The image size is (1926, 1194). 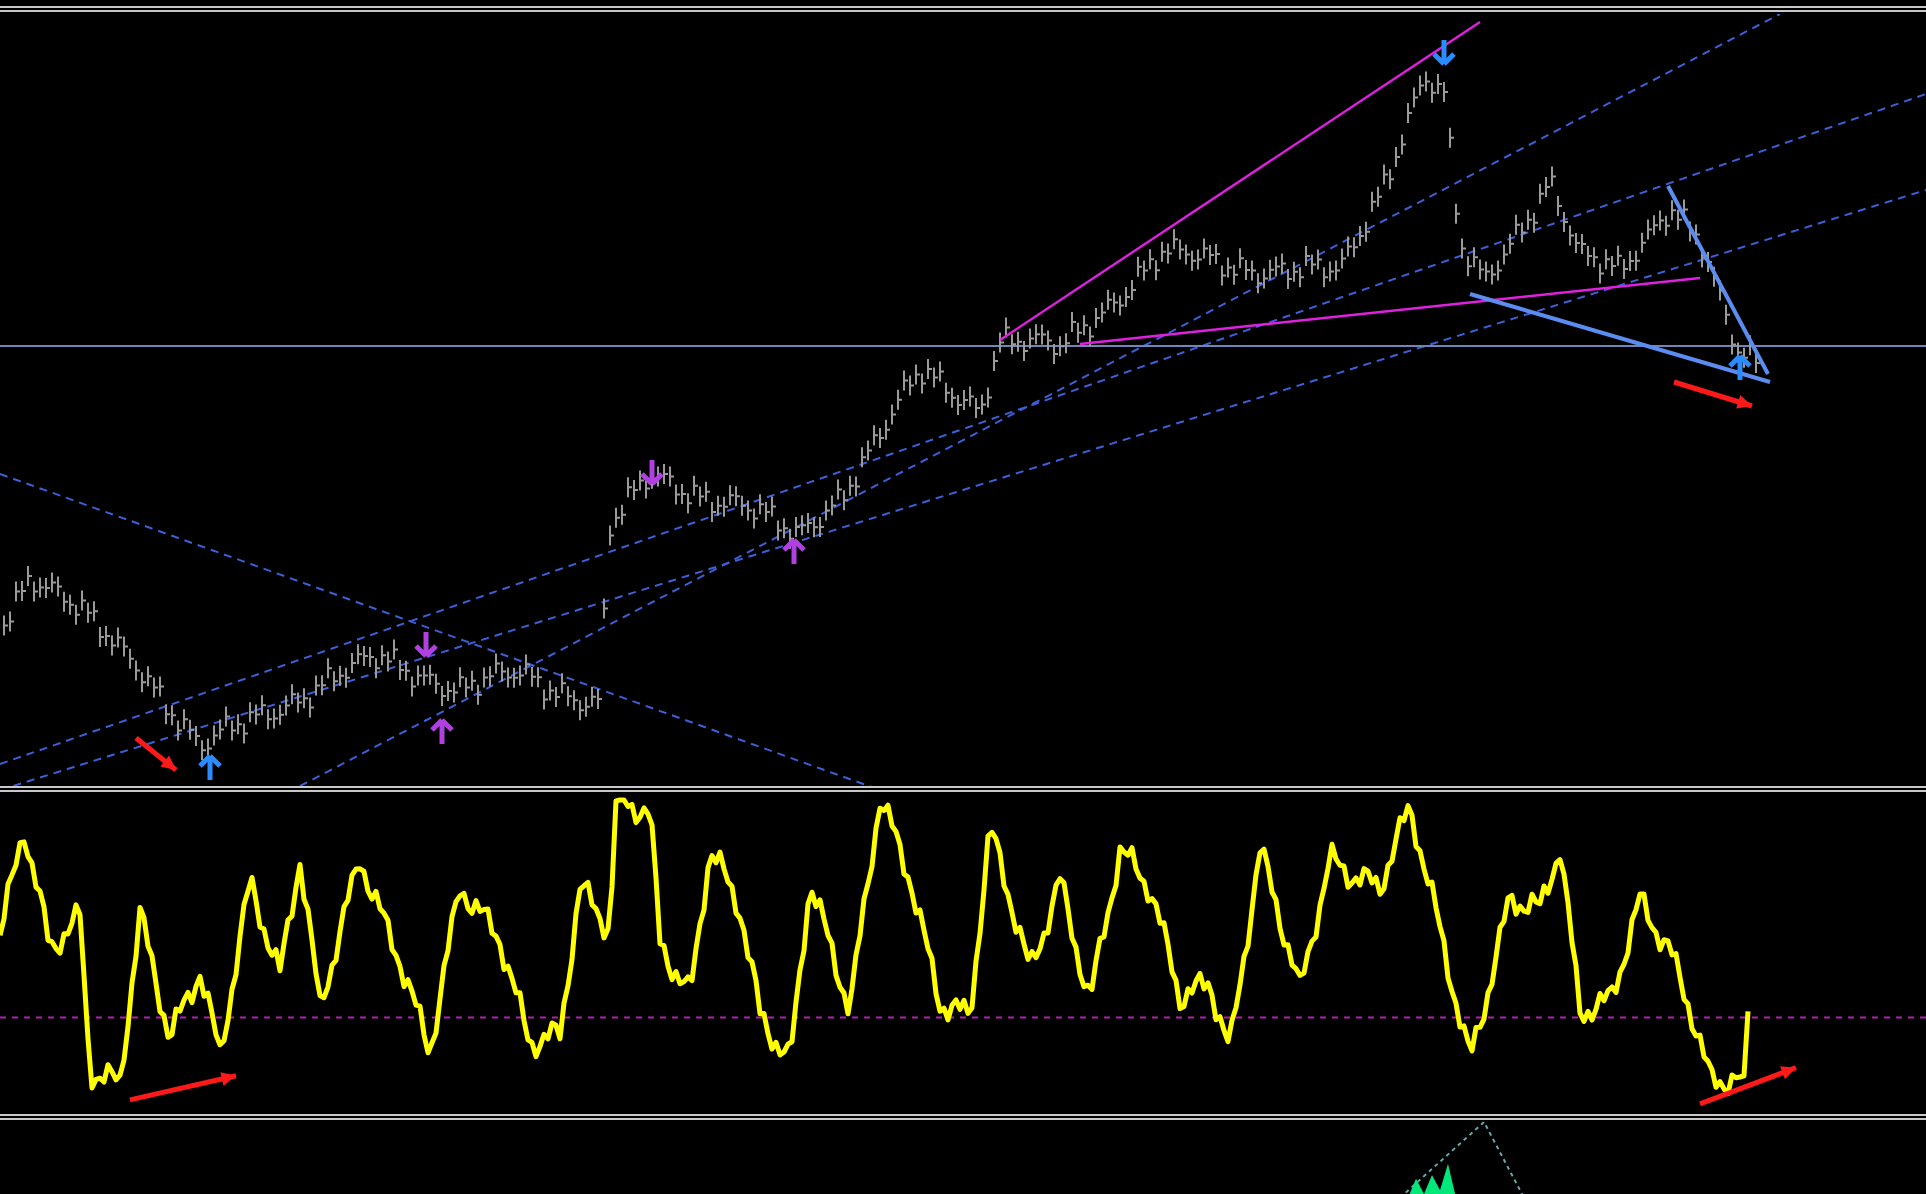 I want to click on histogram-drawing, so click(x=1432, y=1178).